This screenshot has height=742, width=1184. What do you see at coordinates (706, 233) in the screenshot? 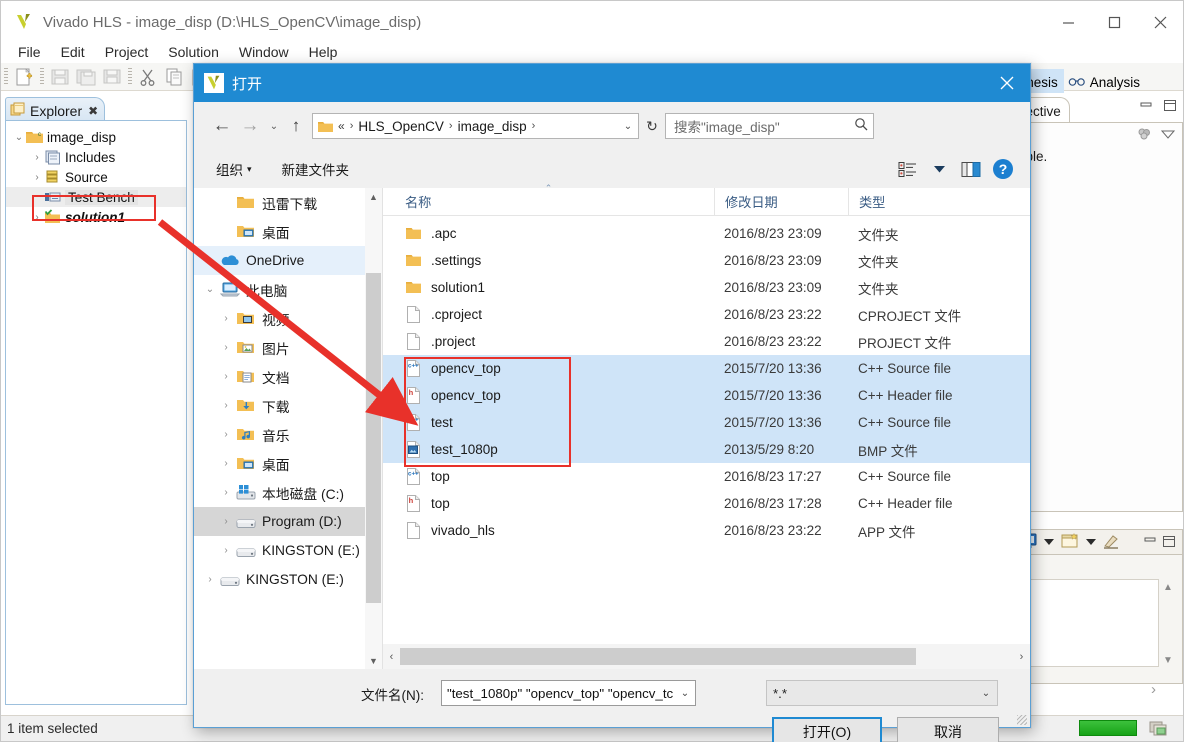
I see `file-row: .apc 2016/8/23 23:09 文件夹` at bounding box center [706, 233].